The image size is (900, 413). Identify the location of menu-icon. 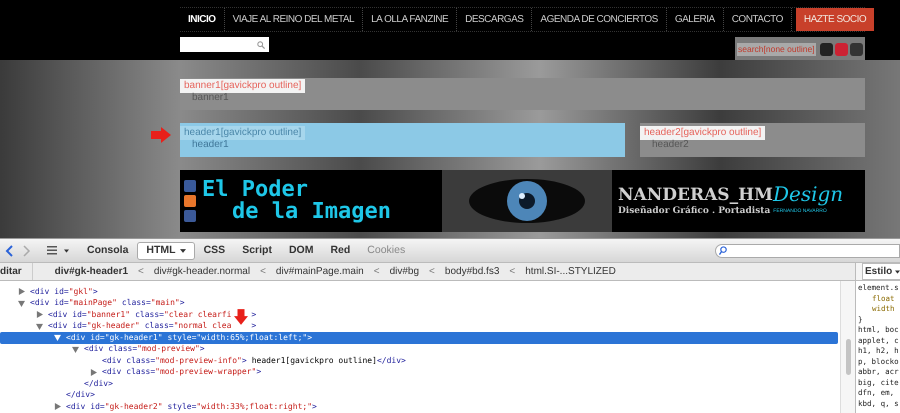
(52, 250).